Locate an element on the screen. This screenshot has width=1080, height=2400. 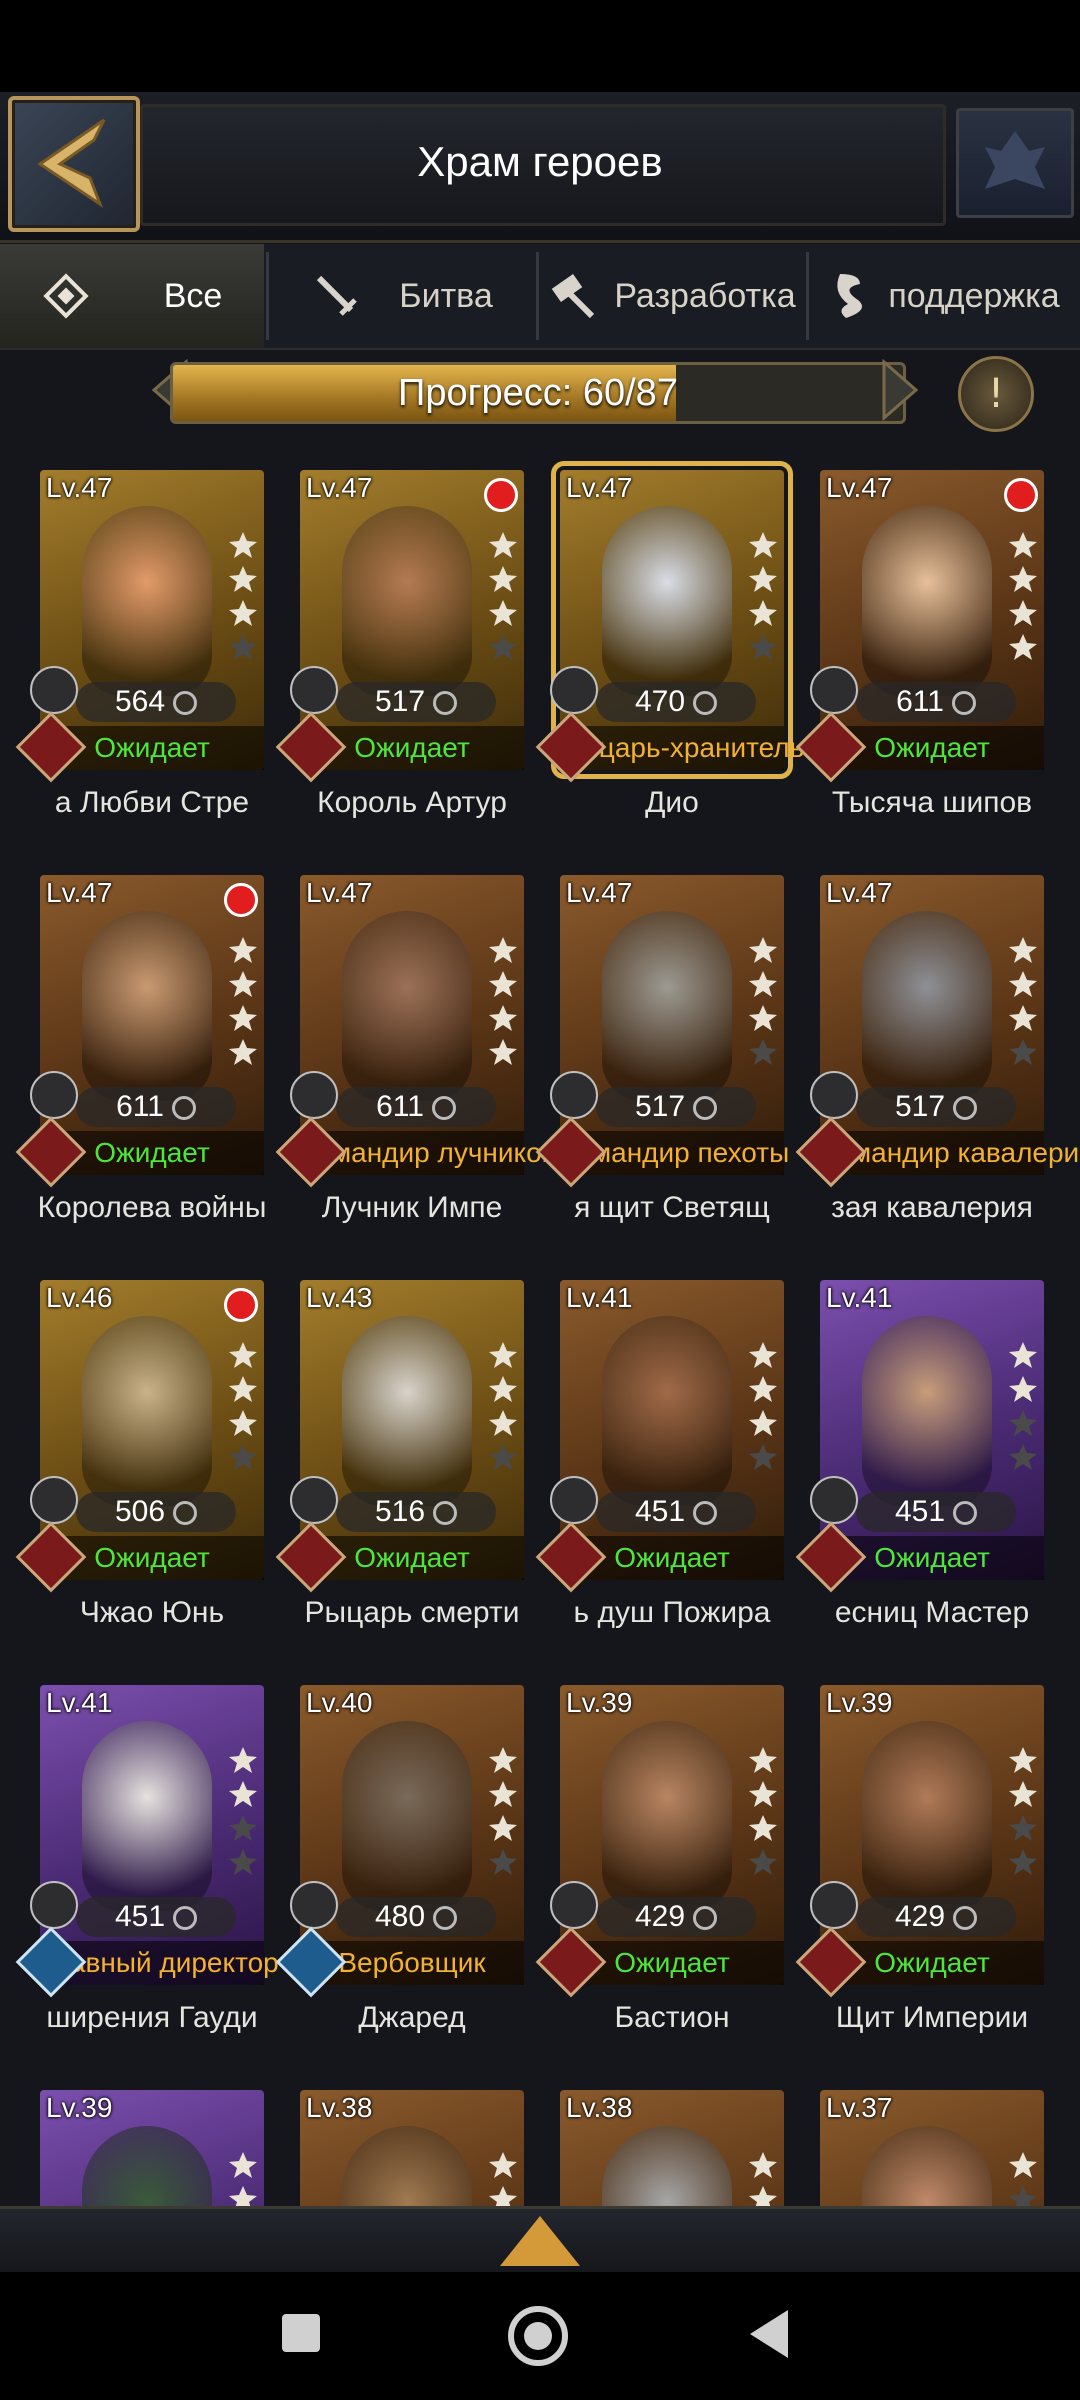
hero-power: 470 is located at coordinates (676, 702).